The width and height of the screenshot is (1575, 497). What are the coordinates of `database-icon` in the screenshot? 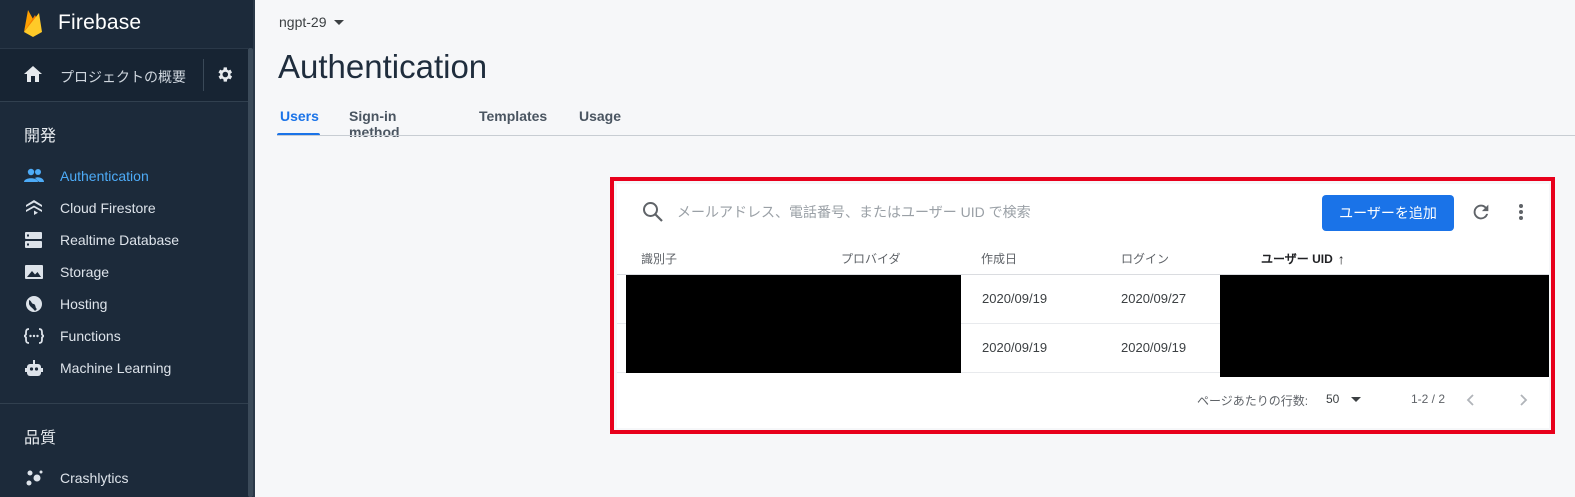 It's located at (33, 240).